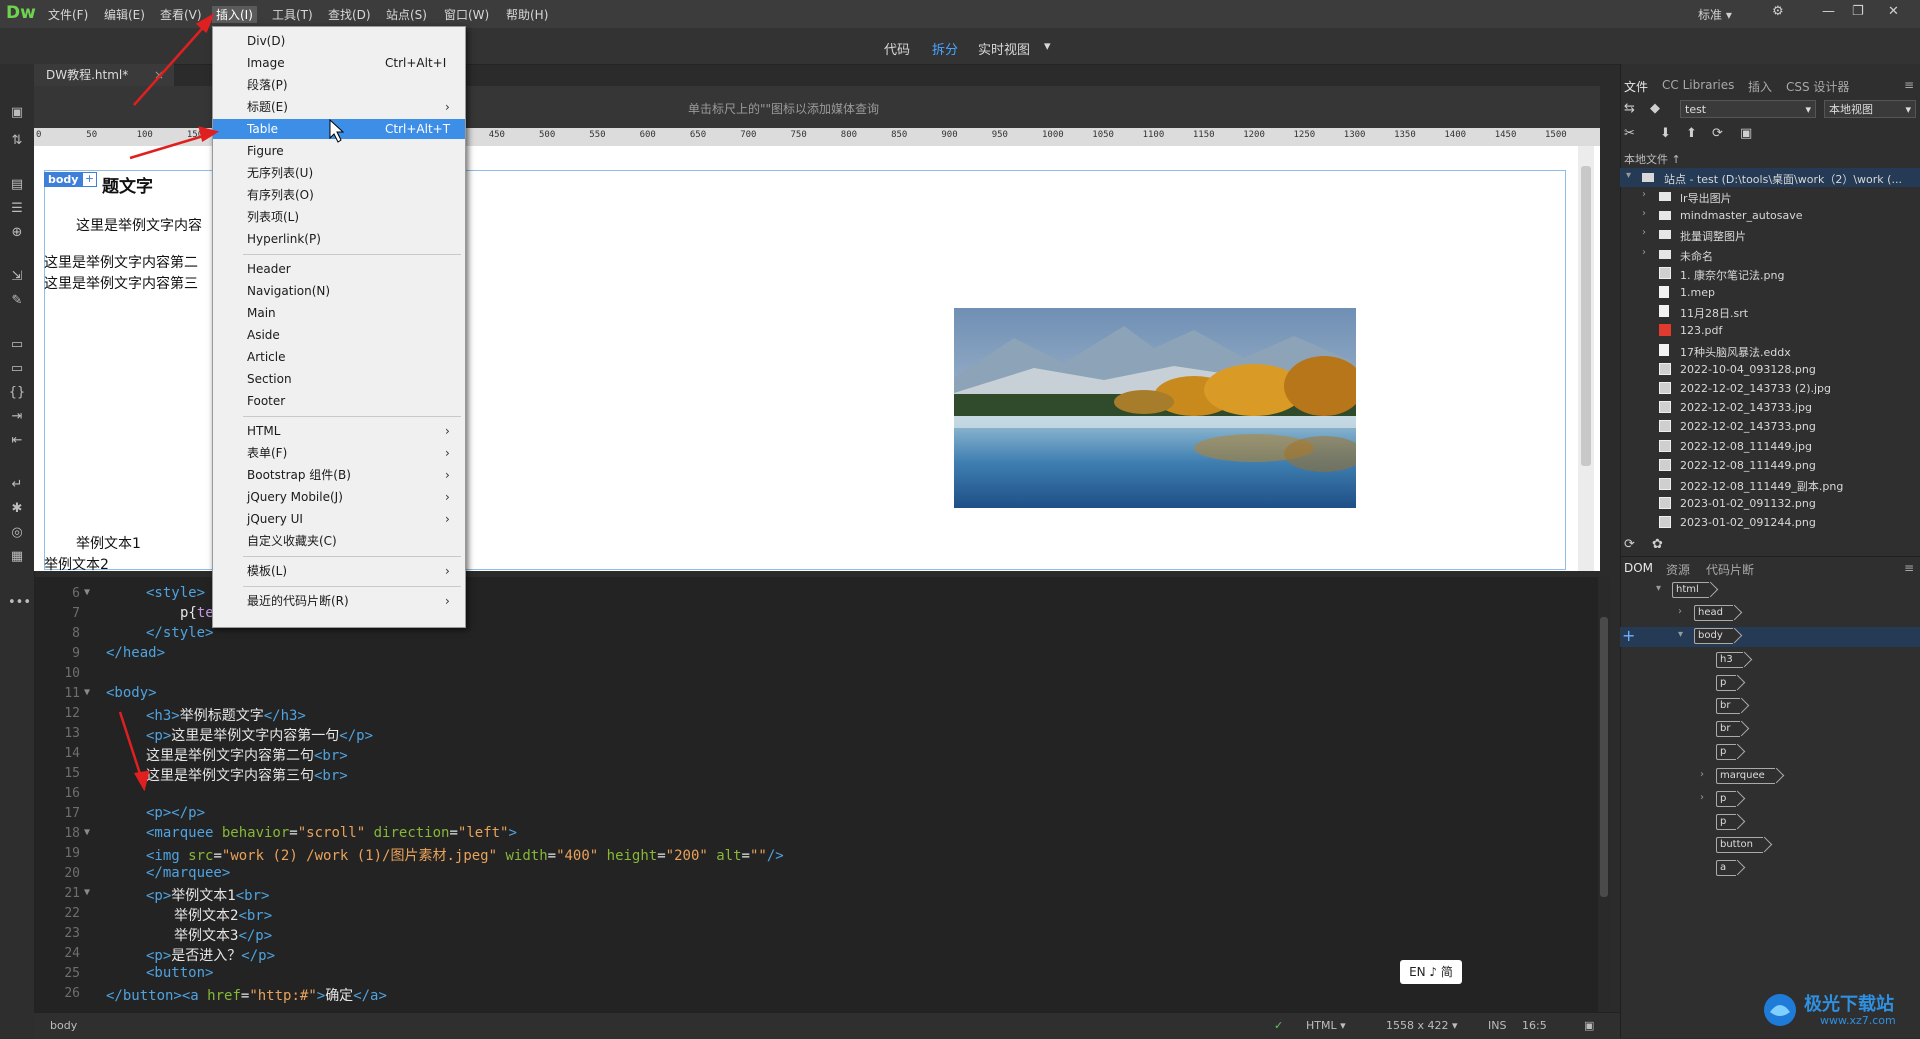 The height and width of the screenshot is (1039, 1920). Describe the element at coordinates (337, 130) in the screenshot. I see `mouse-cursor-icon` at that location.